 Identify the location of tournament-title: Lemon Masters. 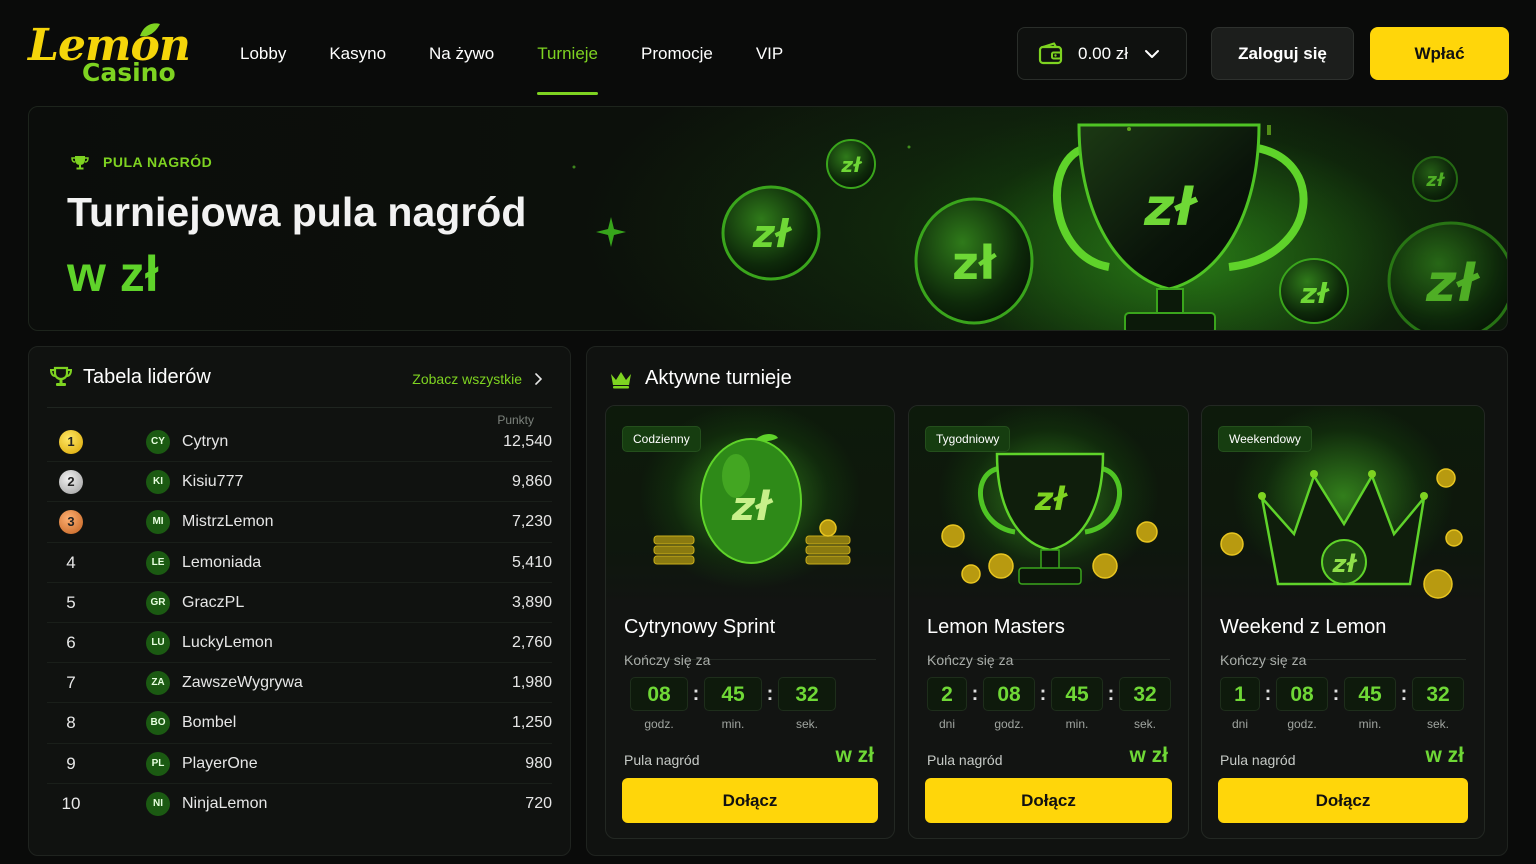
(996, 627).